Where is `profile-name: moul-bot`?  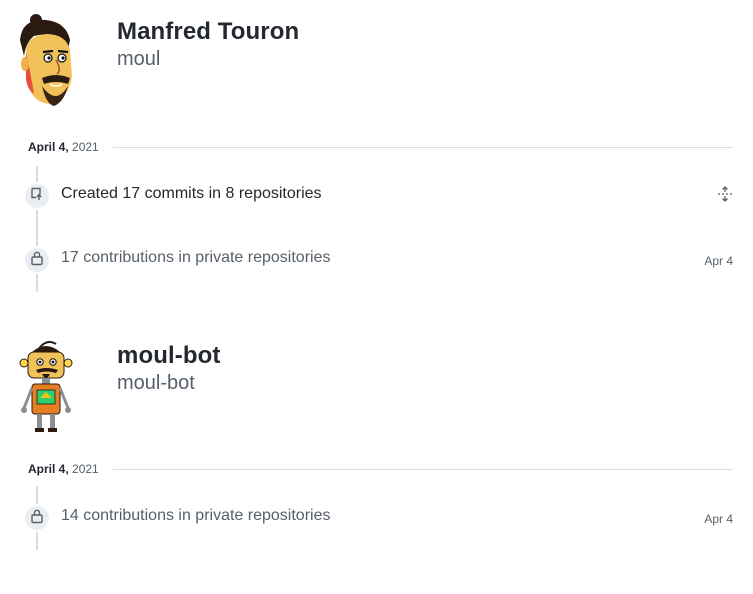 profile-name: moul-bot is located at coordinates (168, 356).